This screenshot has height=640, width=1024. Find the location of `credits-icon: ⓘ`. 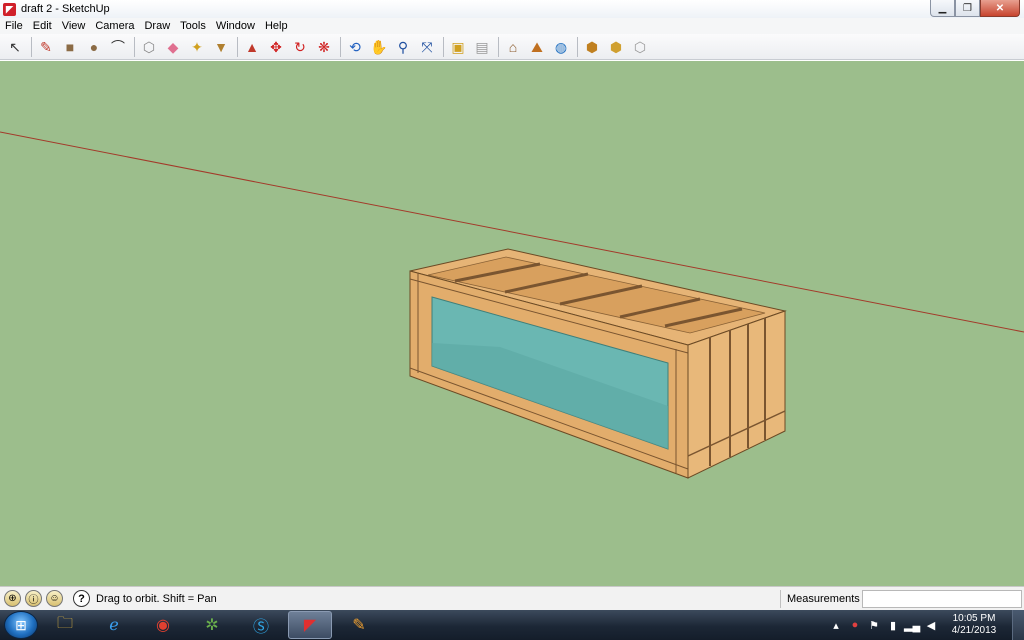

credits-icon: ⓘ is located at coordinates (33, 598).